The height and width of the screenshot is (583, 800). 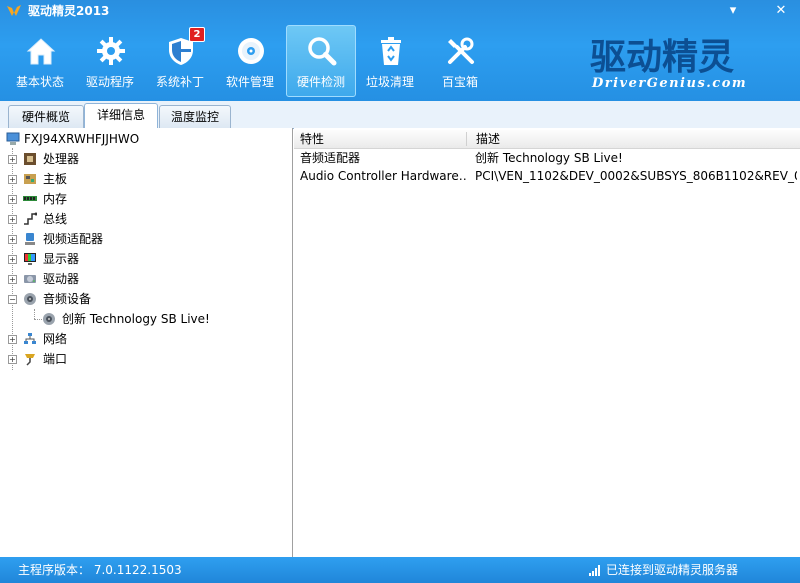 What do you see at coordinates (55, 219) in the screenshot?
I see `tree-item-label: 总线` at bounding box center [55, 219].